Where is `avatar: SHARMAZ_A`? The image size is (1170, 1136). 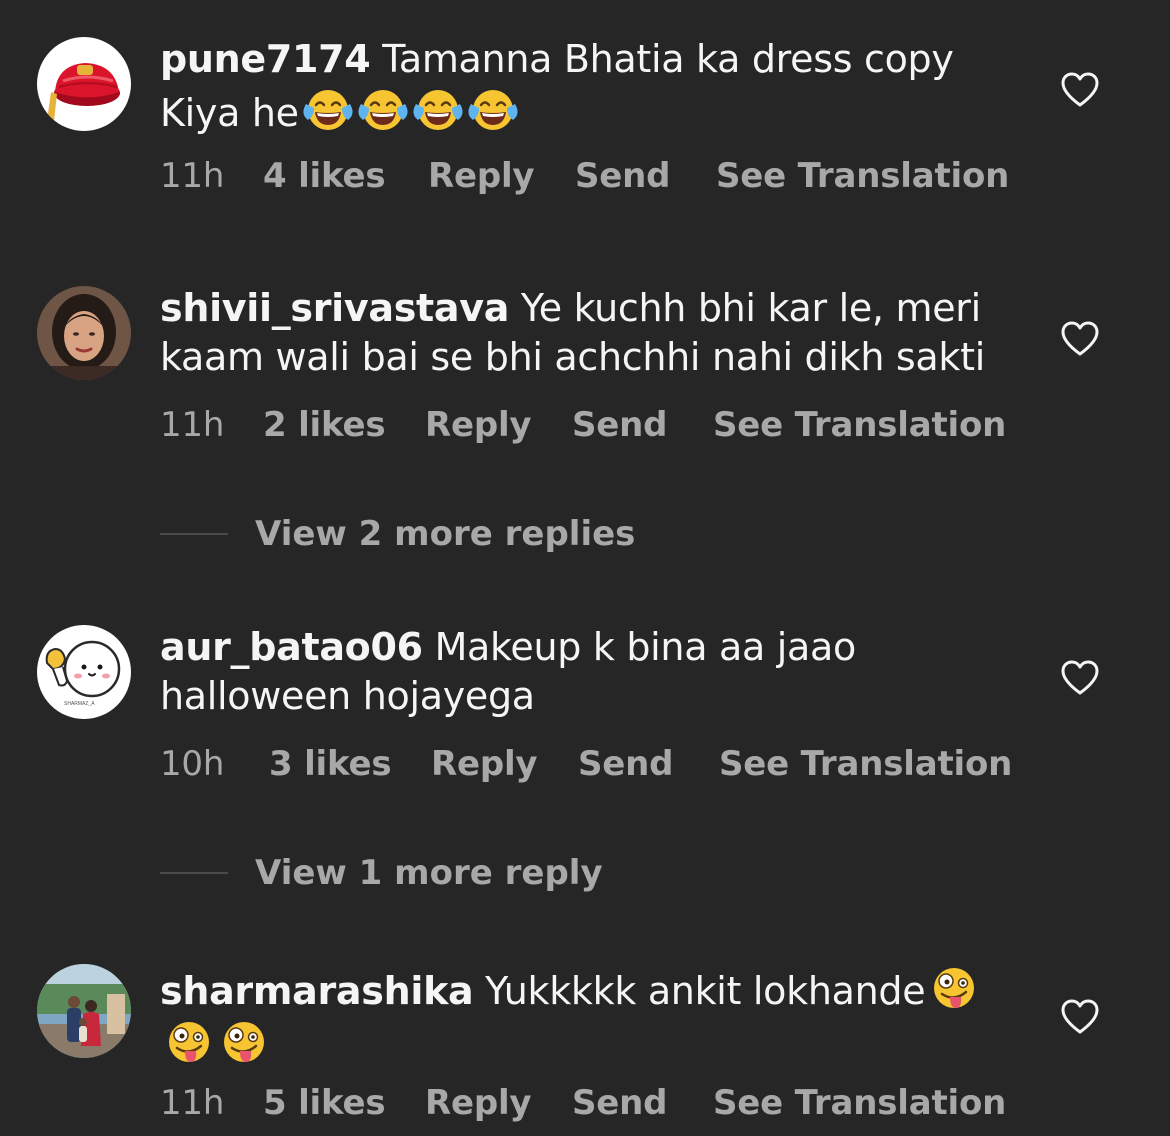 avatar: SHARMAZ_A is located at coordinates (84, 672).